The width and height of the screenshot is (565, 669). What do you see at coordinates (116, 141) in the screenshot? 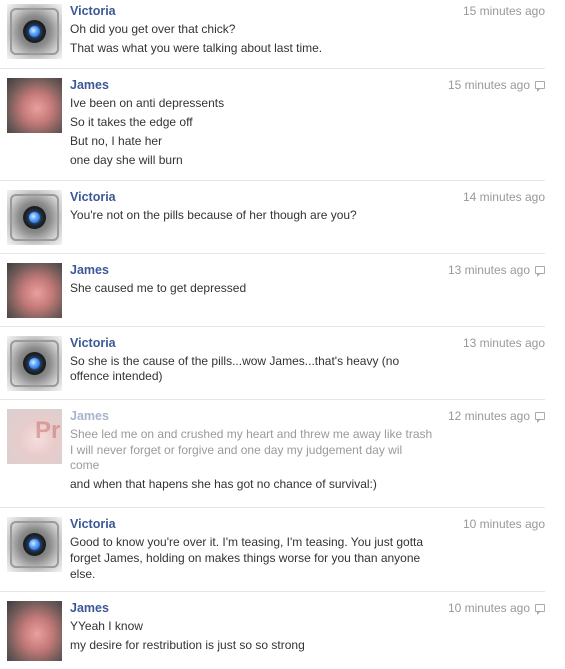
I see `message-line: But no, I hate her` at bounding box center [116, 141].